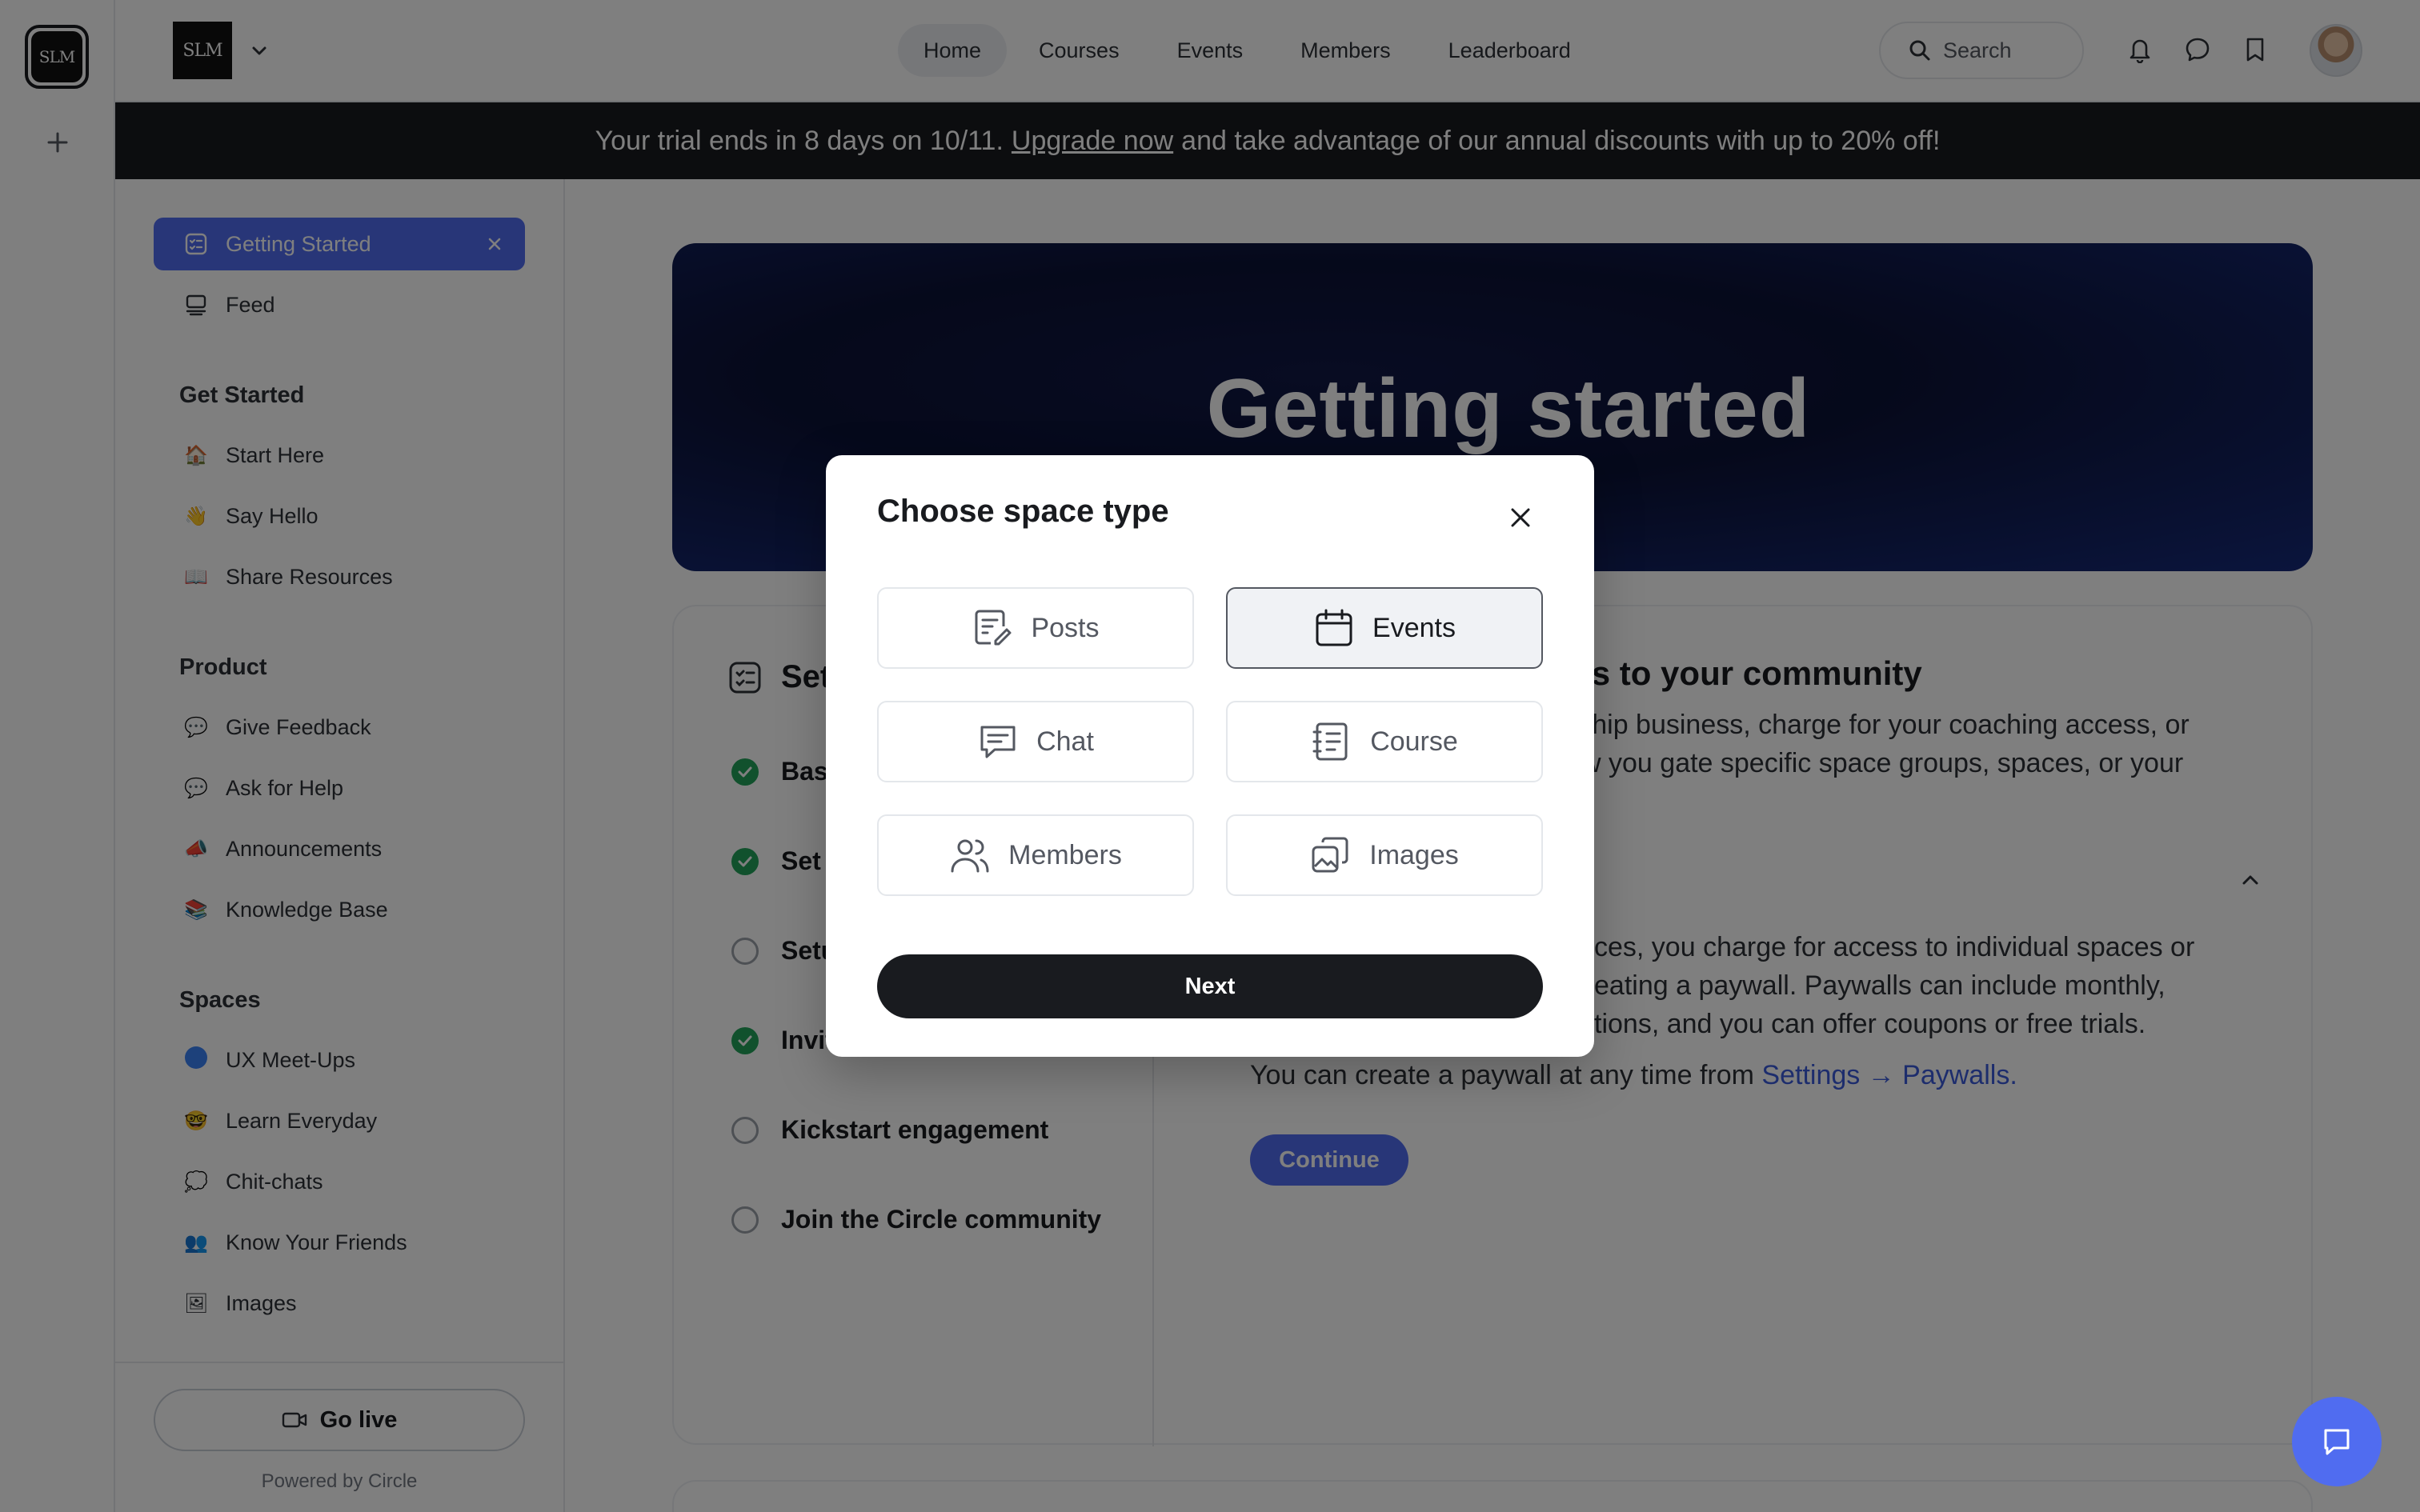  What do you see at coordinates (1520, 517) in the screenshot?
I see `close-icon` at bounding box center [1520, 517].